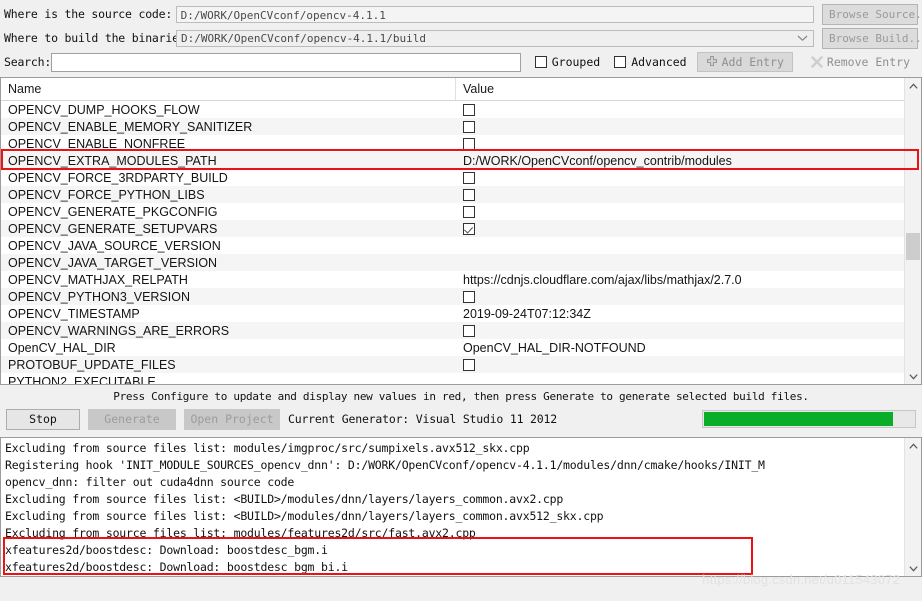 Image resolution: width=922 pixels, height=601 pixels. I want to click on table-row: OPENCV_ENABLE_NONFREE, so click(452, 143).